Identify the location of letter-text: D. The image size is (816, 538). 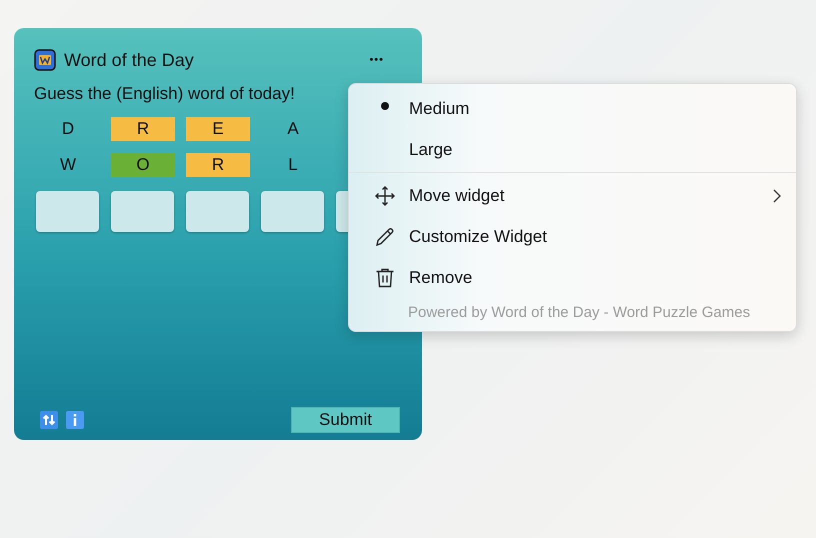
(68, 129).